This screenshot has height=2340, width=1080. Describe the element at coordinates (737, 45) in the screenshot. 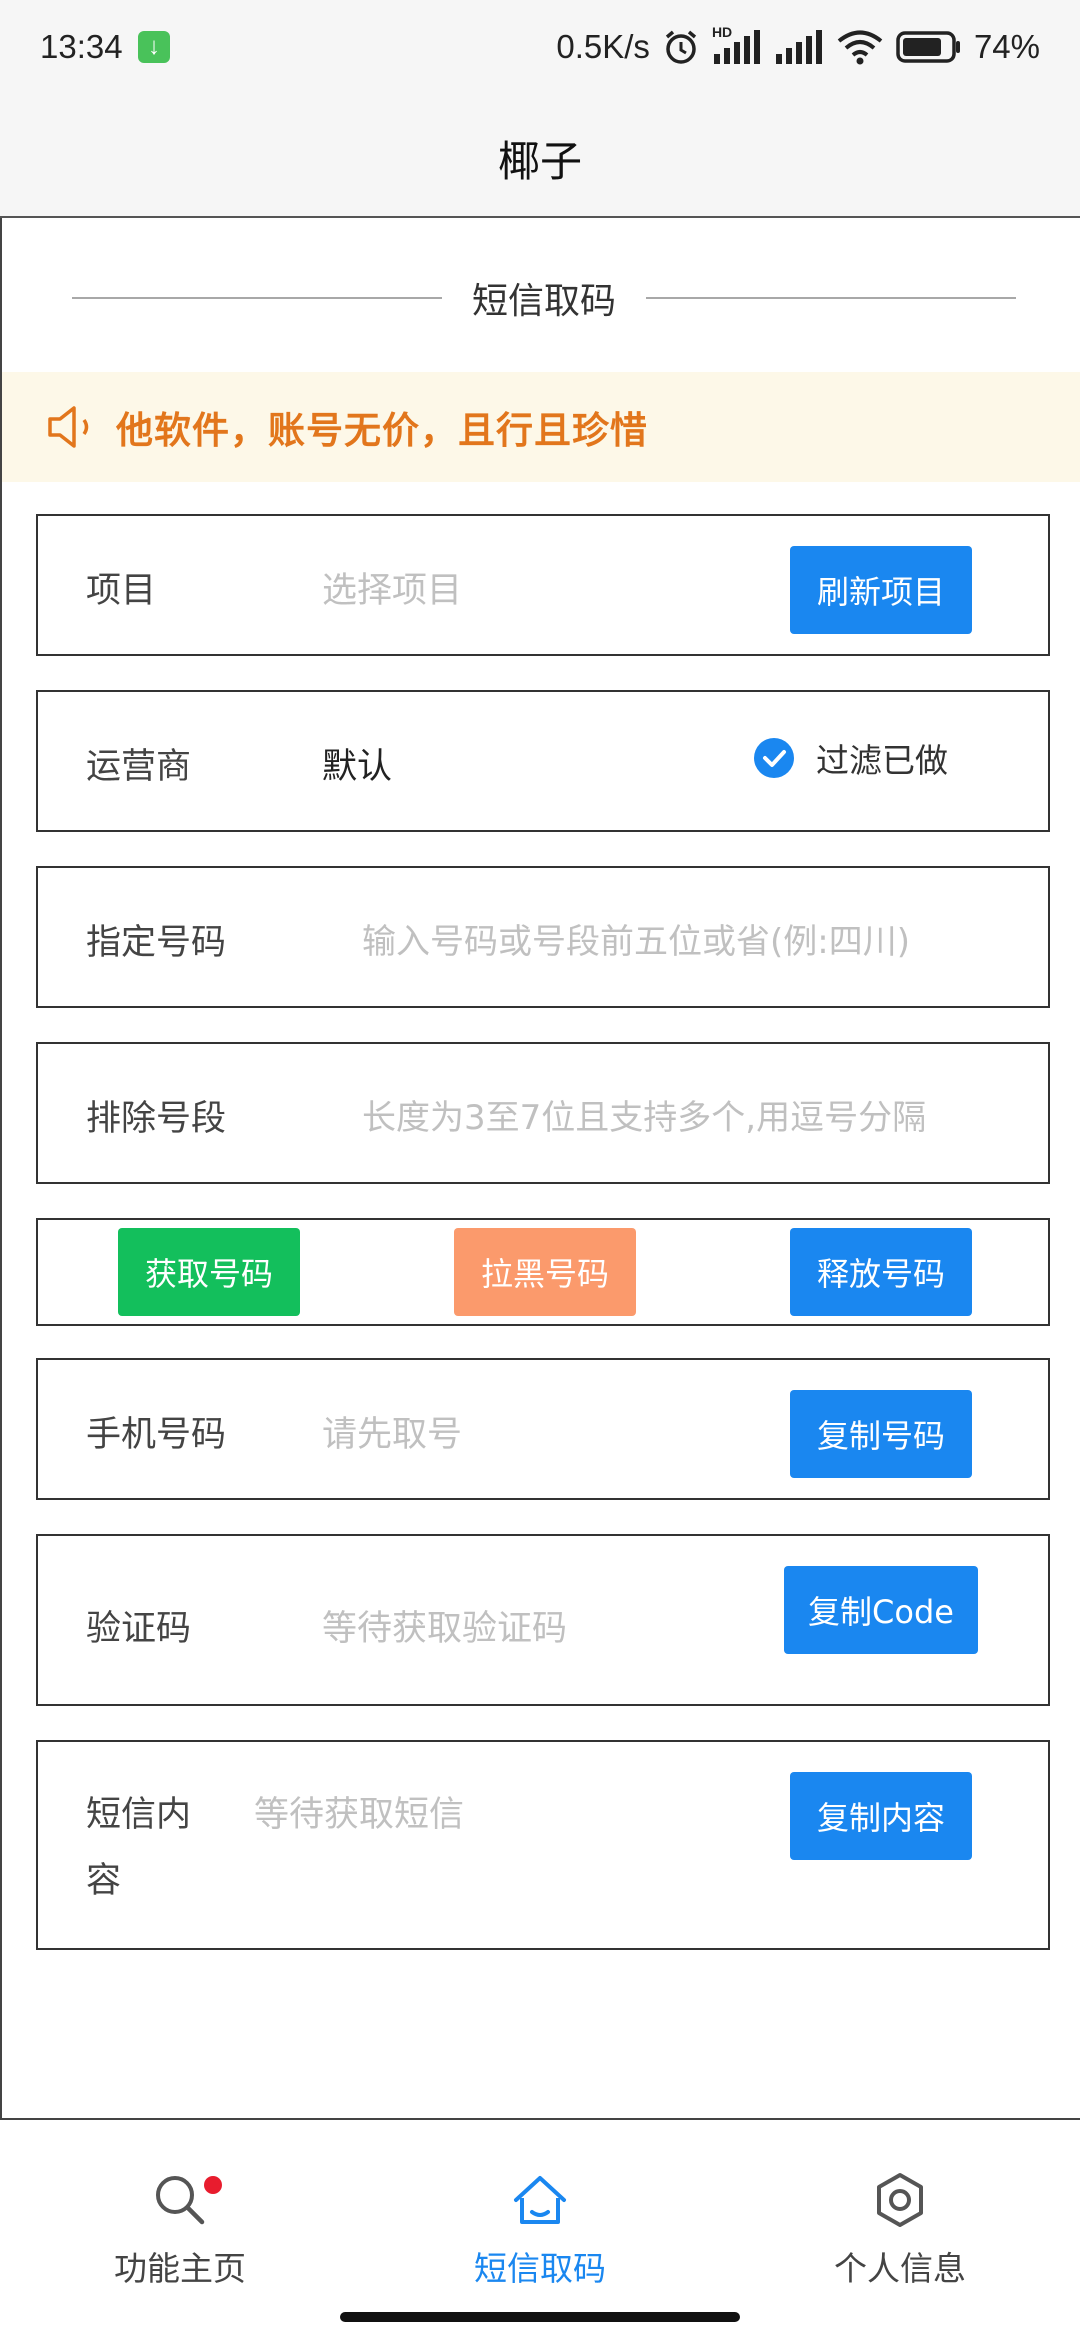

I see `hd-signal-icon: HD` at that location.